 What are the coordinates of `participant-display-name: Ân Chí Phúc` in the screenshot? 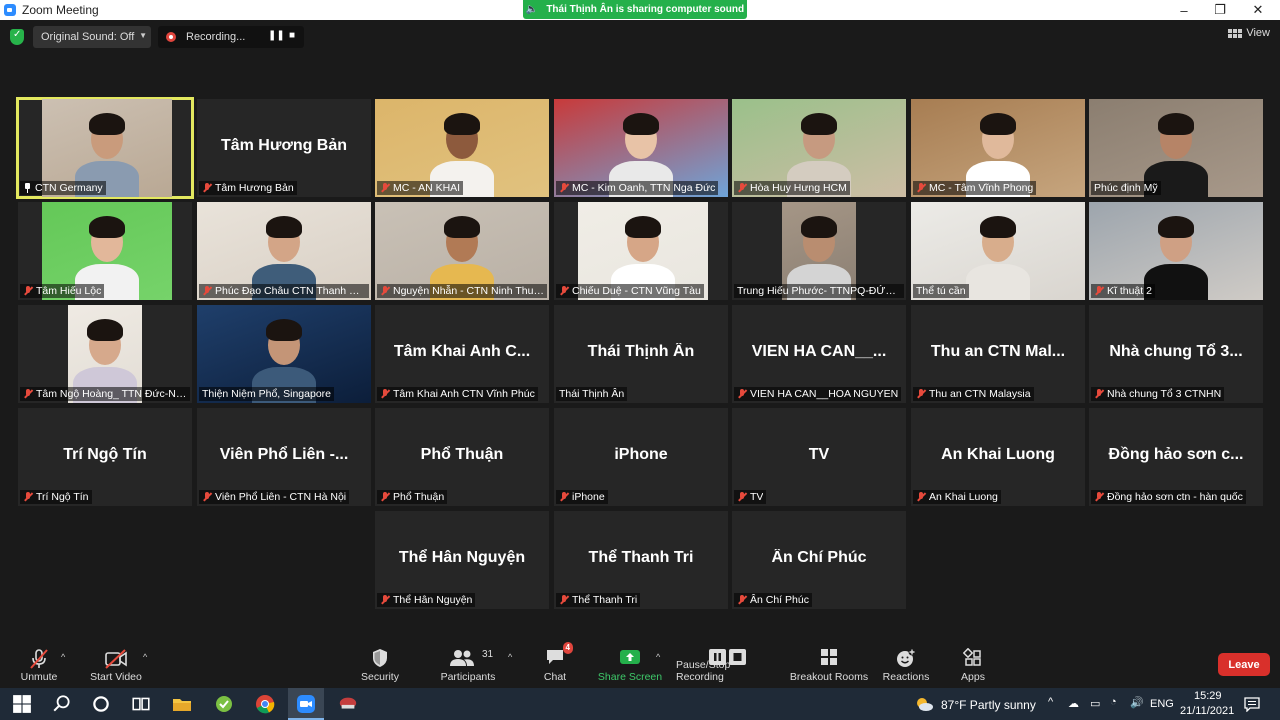 It's located at (819, 557).